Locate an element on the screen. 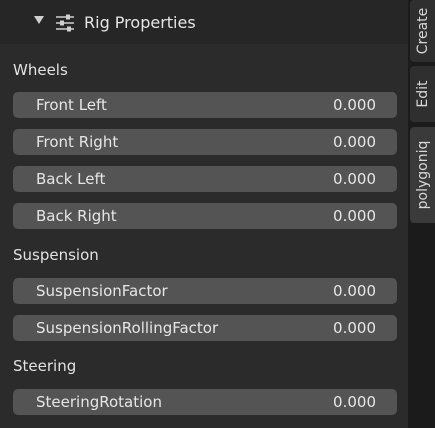 The width and height of the screenshot is (435, 428). panel-header: Rig Properties is located at coordinates (204, 22).